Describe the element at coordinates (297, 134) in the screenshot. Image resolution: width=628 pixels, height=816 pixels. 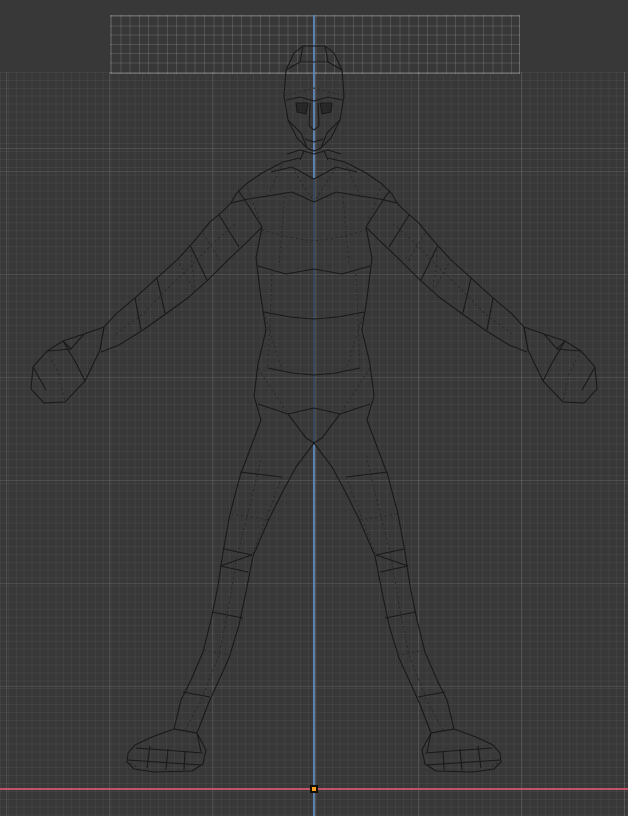
I see `mesh-edge-jaw-left` at that location.